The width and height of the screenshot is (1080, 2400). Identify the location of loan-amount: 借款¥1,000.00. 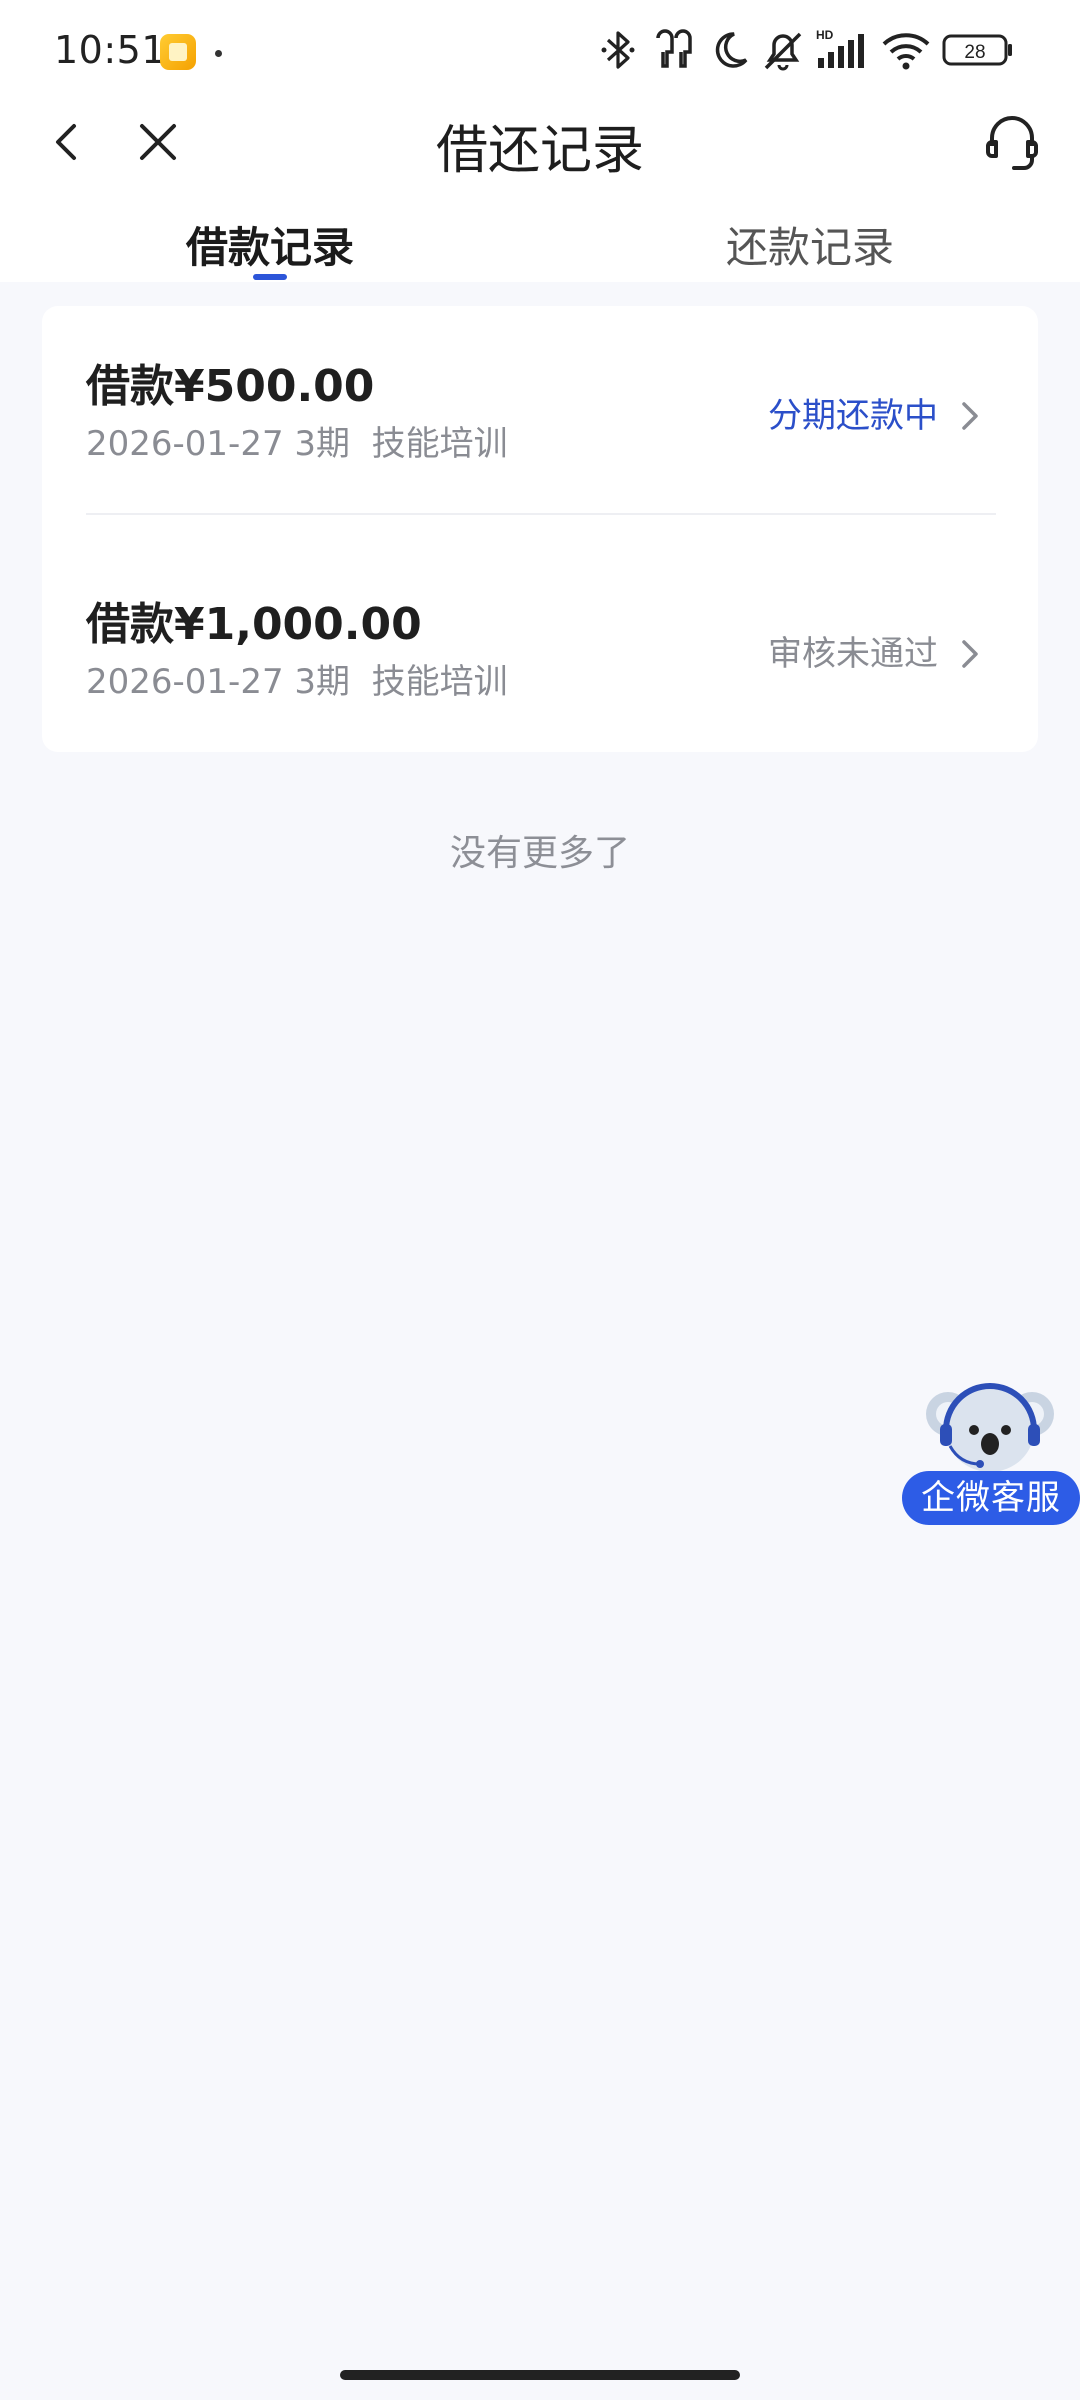
(254, 624).